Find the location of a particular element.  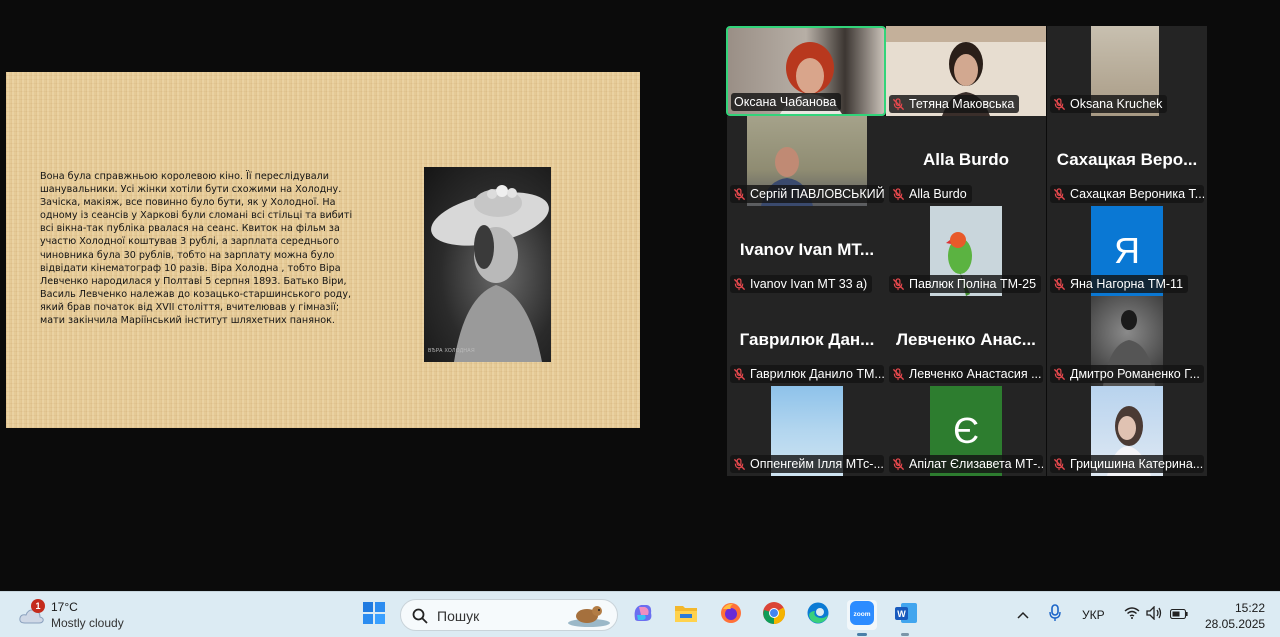

battery-button is located at coordinates (1179, 615).